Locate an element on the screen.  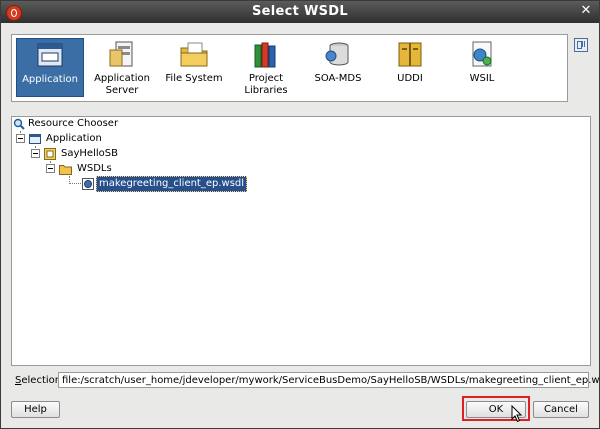
catalog-item-label: Project Libraries is located at coordinates (266, 84).